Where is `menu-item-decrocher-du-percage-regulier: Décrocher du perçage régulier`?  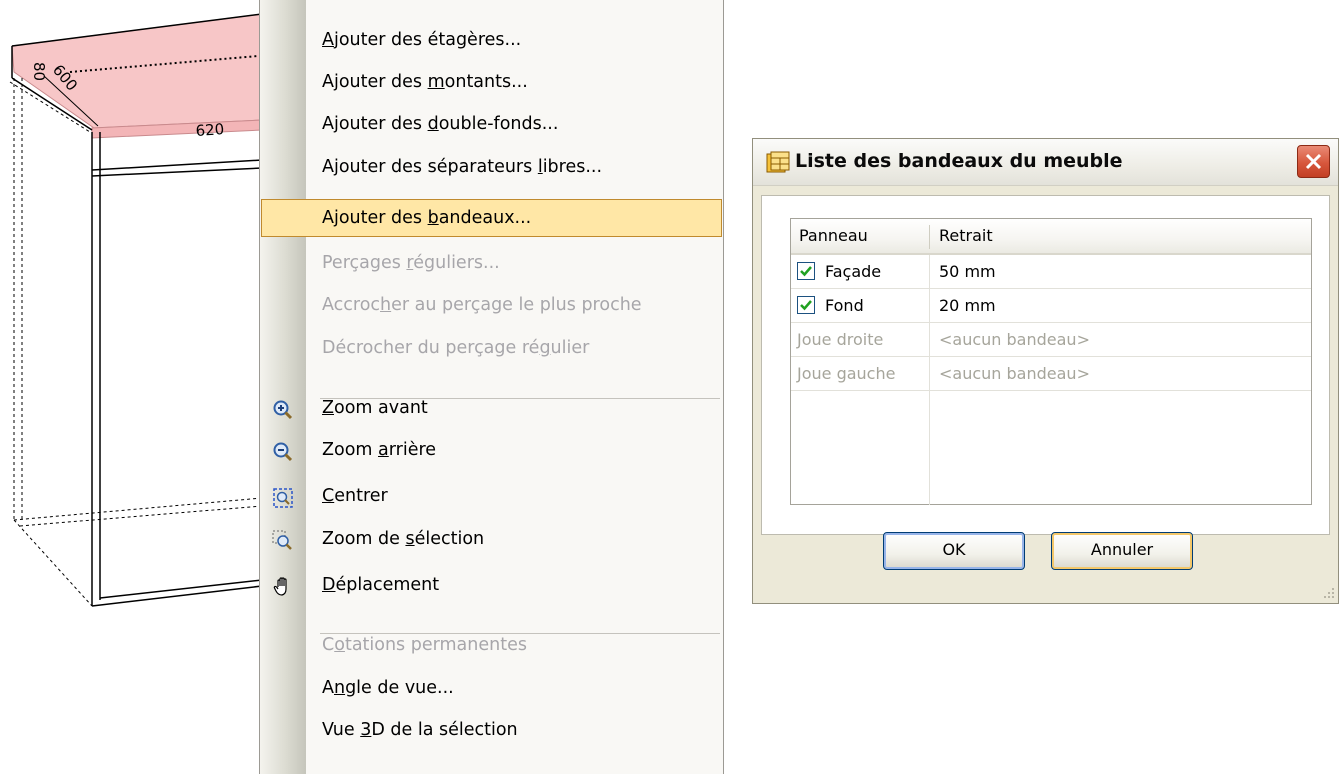
menu-item-decrocher-du-percage-regulier: Décrocher du perçage régulier is located at coordinates (491, 348).